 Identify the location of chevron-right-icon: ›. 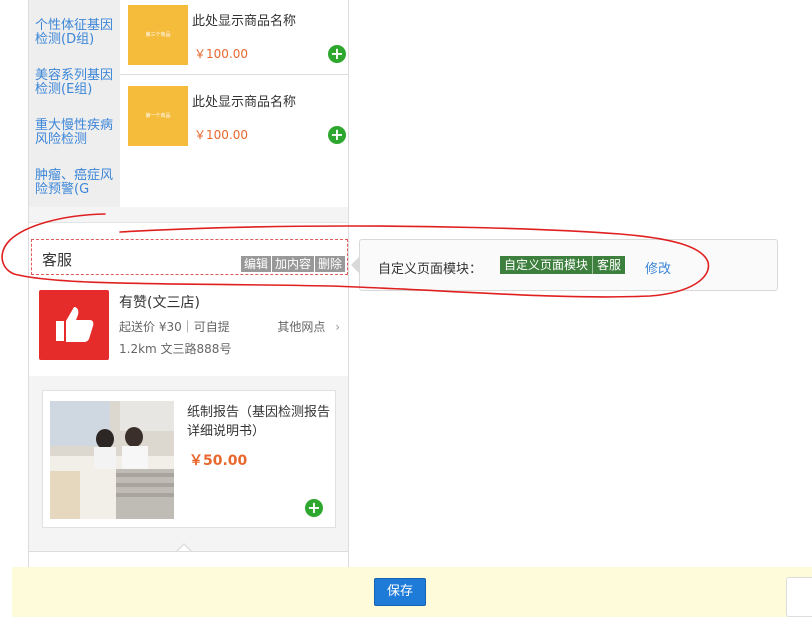
(337, 327).